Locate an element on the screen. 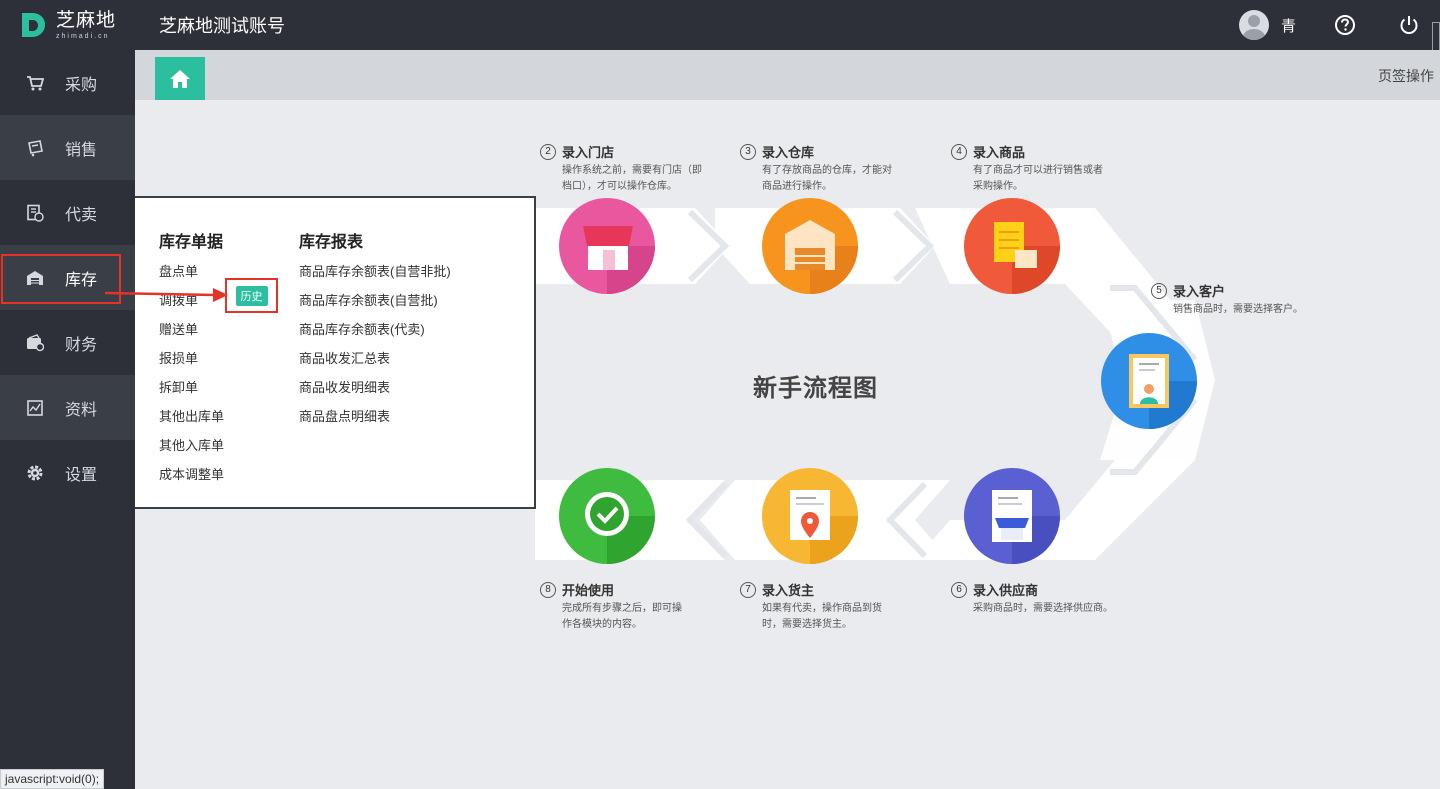 This screenshot has width=1440, height=789. sidebar-item-sales: 销售 is located at coordinates (67, 147).